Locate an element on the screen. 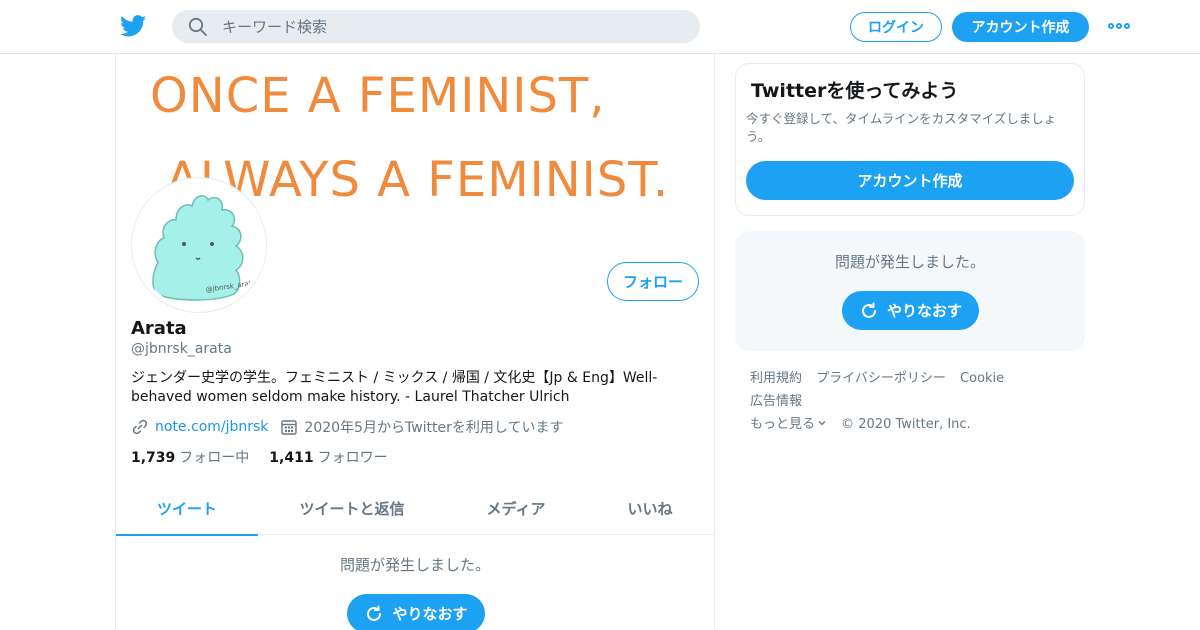 The height and width of the screenshot is (630, 1200). signup-card-title: Twitterを使ってみよう is located at coordinates (855, 91).